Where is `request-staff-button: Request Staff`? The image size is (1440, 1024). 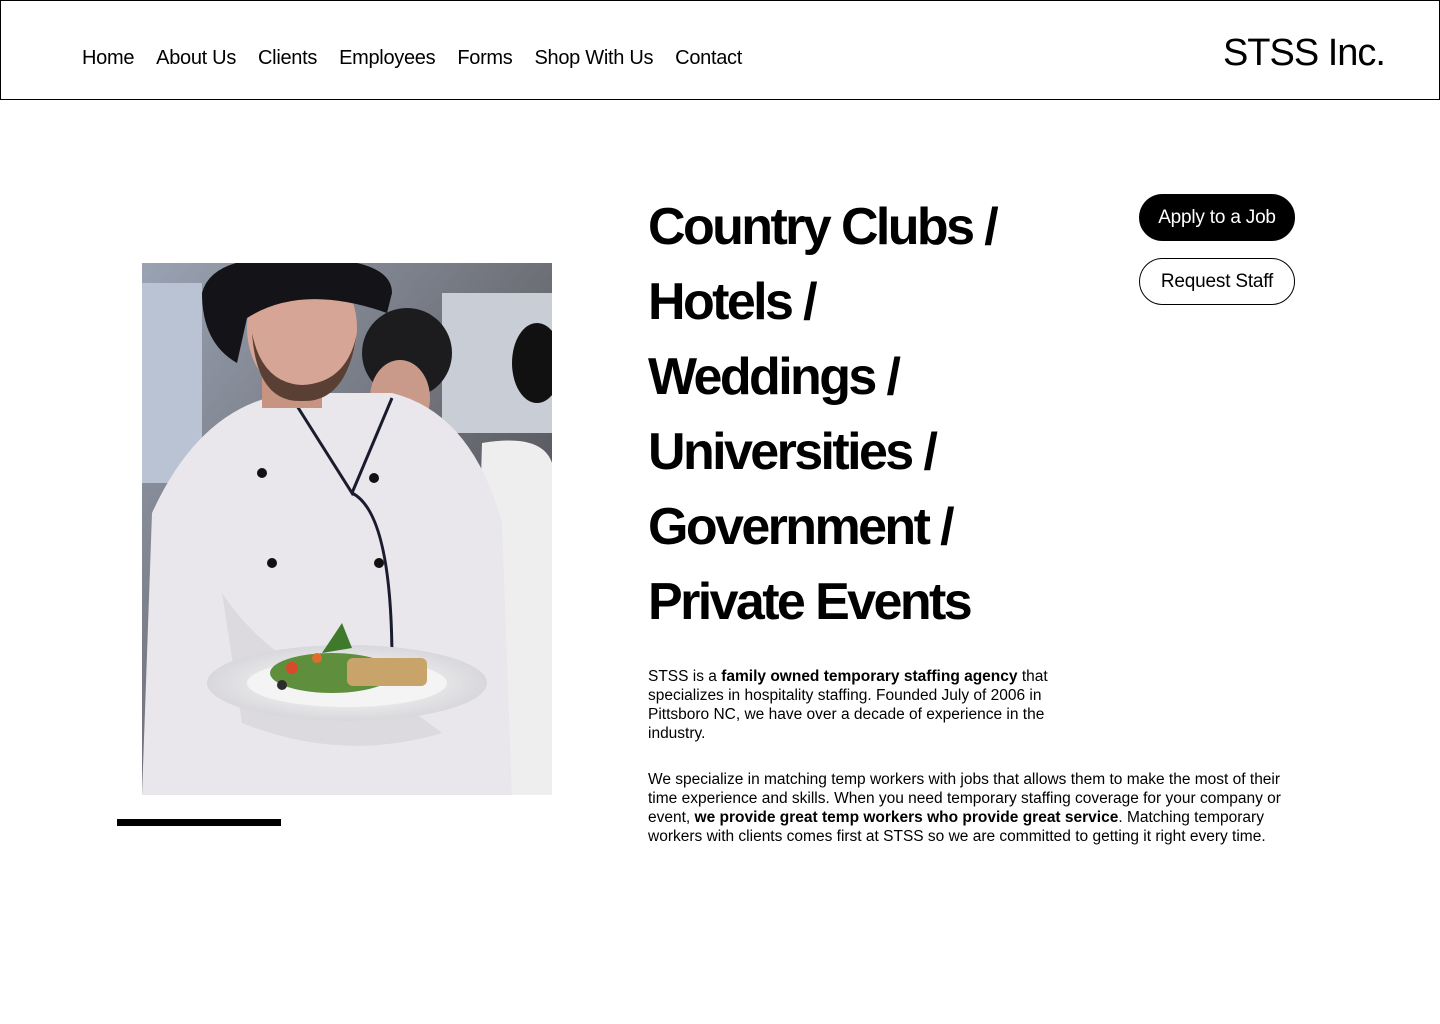 request-staff-button: Request Staff is located at coordinates (1217, 281).